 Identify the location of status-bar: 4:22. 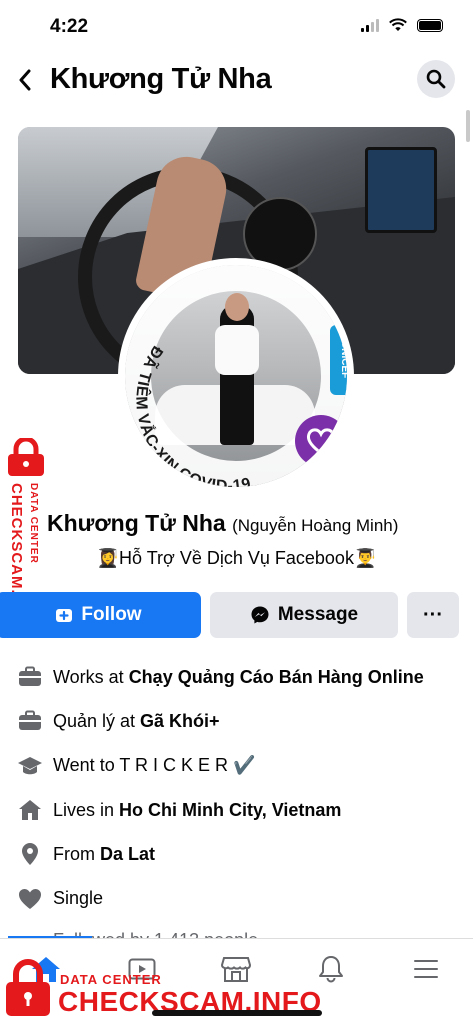
(236, 26).